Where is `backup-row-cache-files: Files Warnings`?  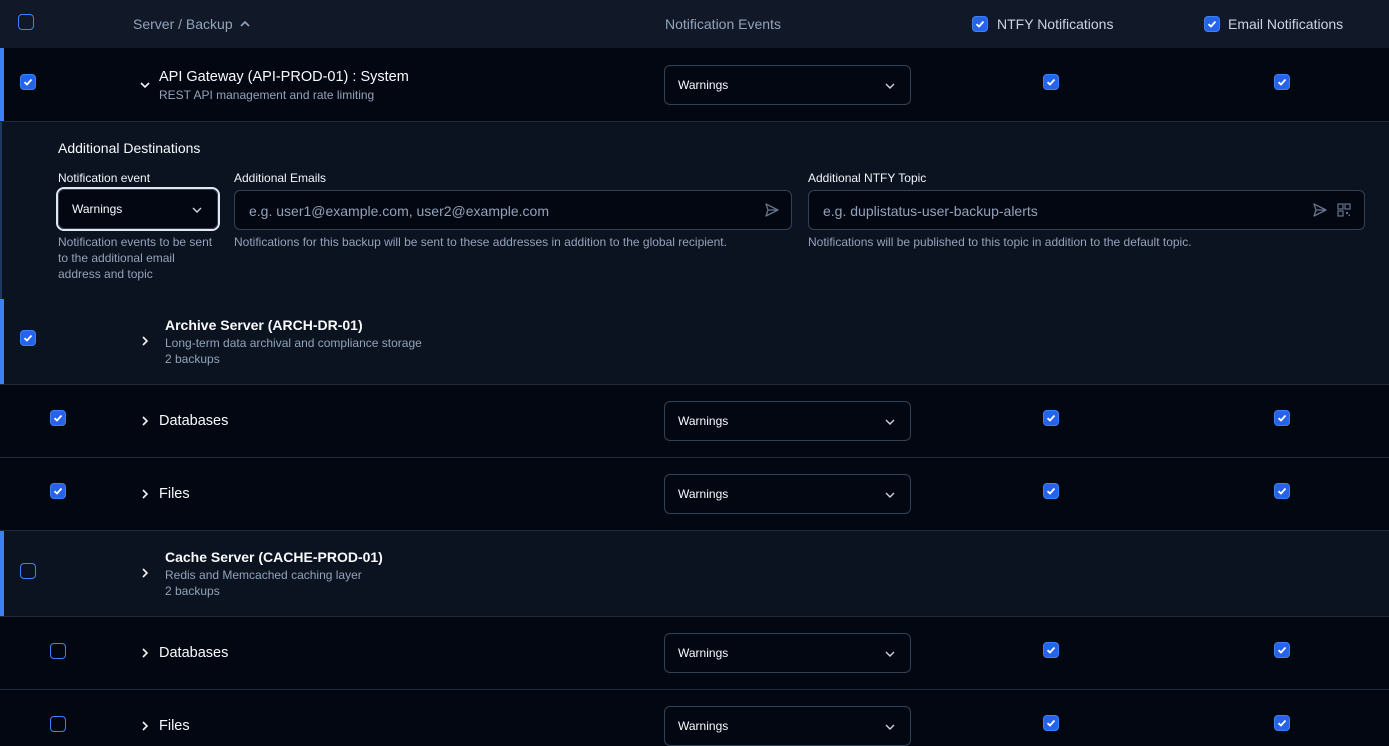
backup-row-cache-files: Files Warnings is located at coordinates (694, 718).